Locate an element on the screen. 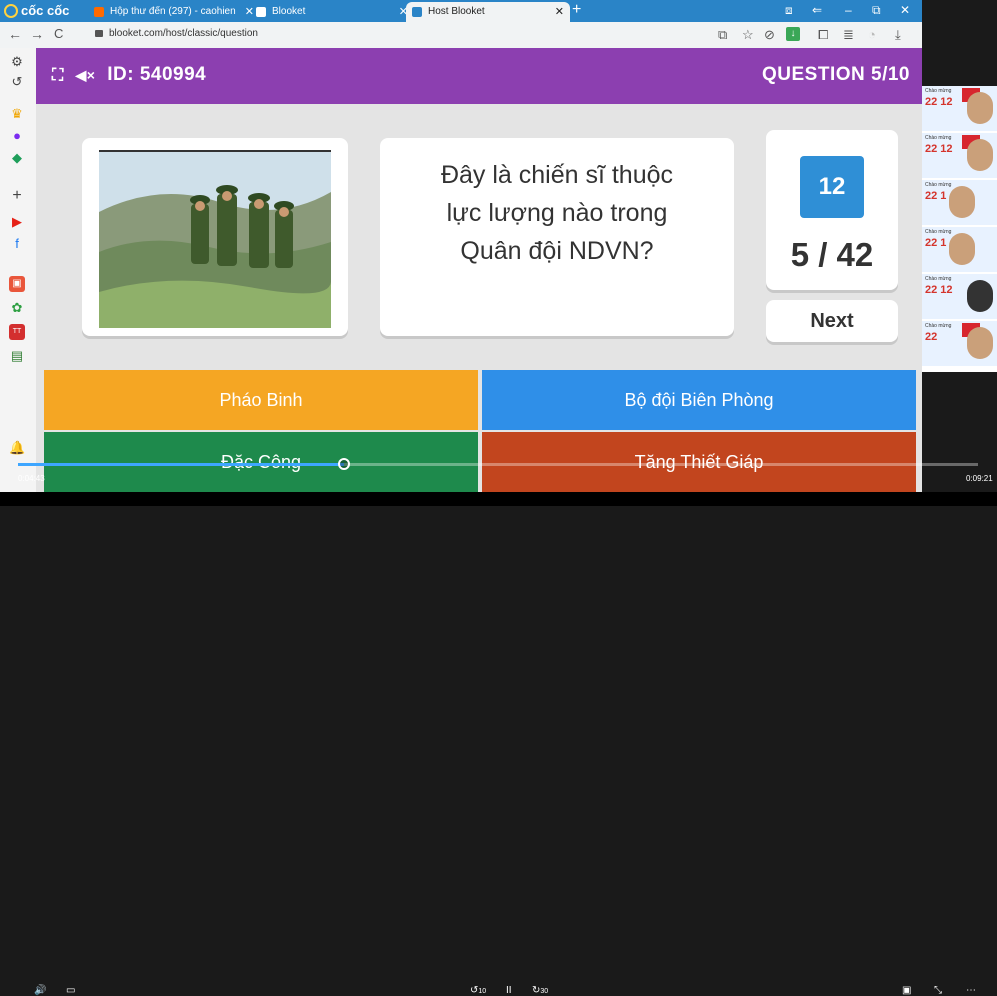 This screenshot has height=996, width=997. translate-icon: ⧉ is located at coordinates (722, 35).